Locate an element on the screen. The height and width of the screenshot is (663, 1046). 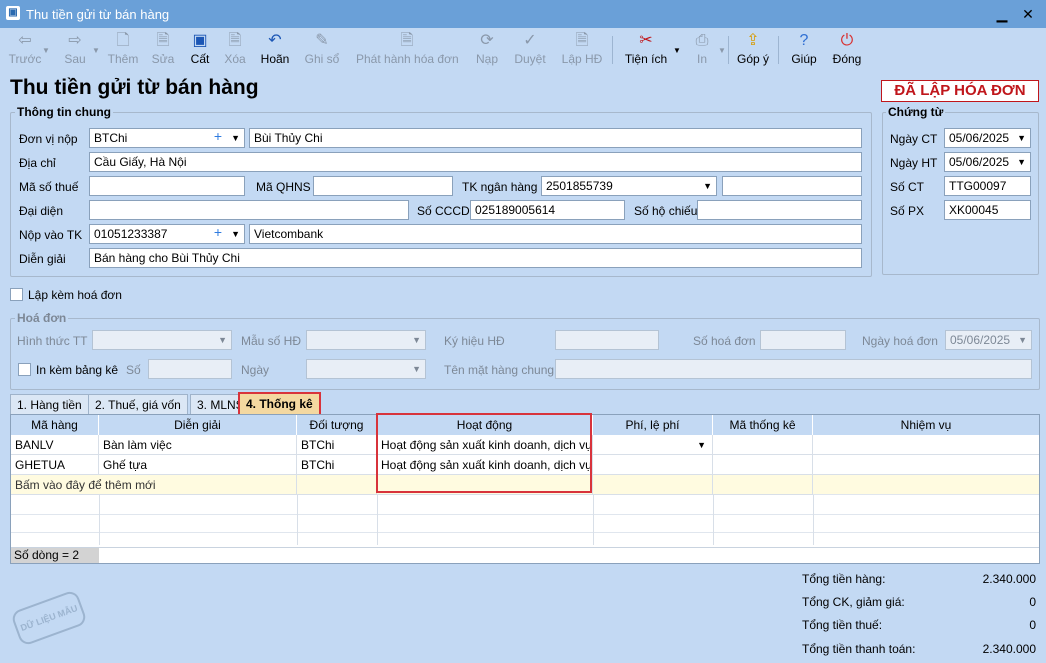
close-button: ⏻ Đóng is located at coordinates (847, 50).